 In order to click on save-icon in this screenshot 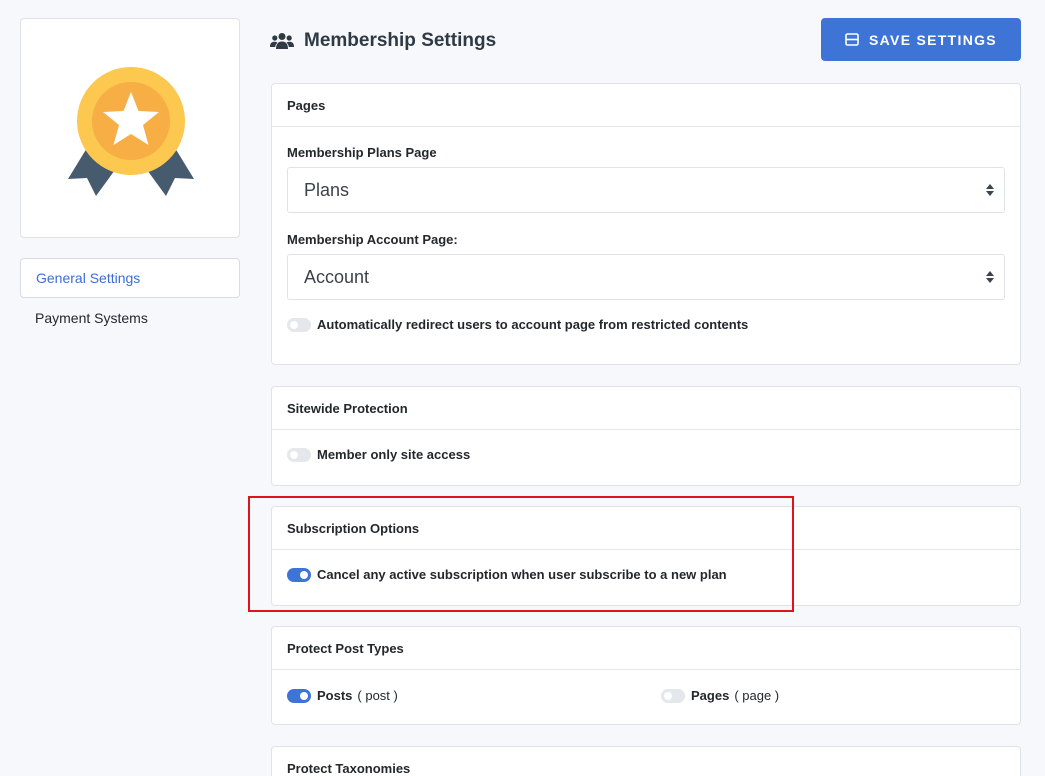, I will do `click(852, 39)`.